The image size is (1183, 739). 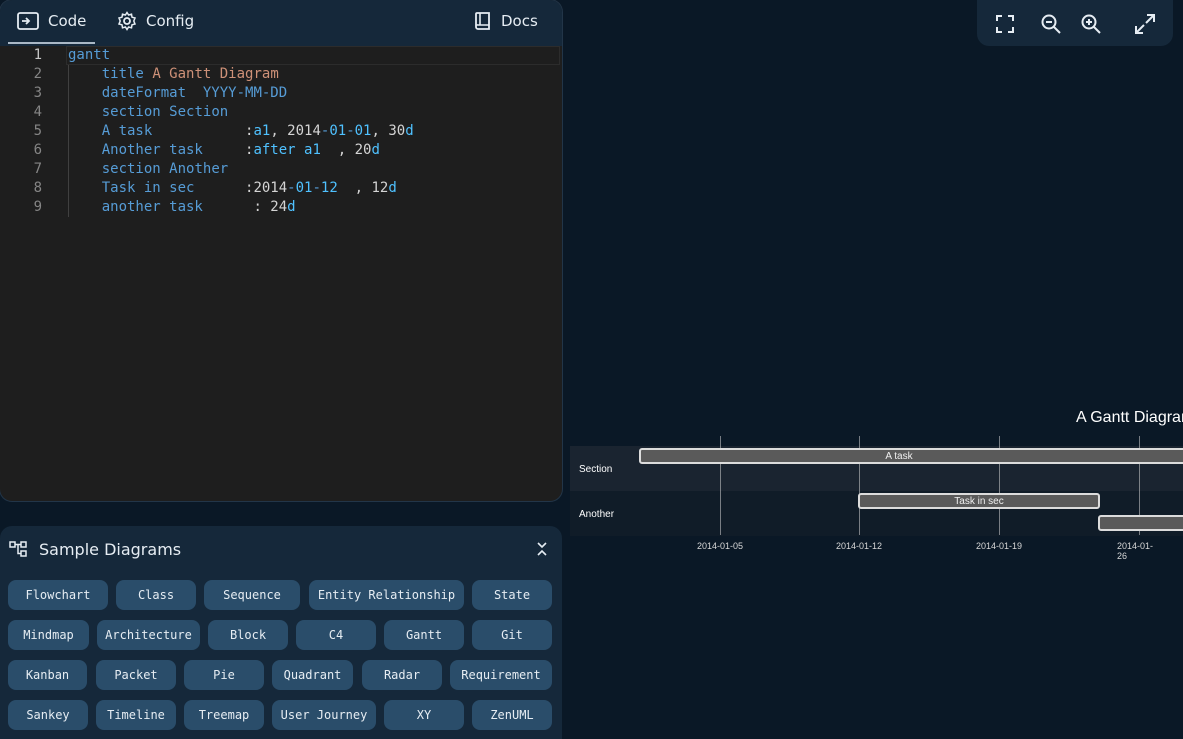 What do you see at coordinates (58, 595) in the screenshot?
I see `sample-flowchart-button: Flowchart` at bounding box center [58, 595].